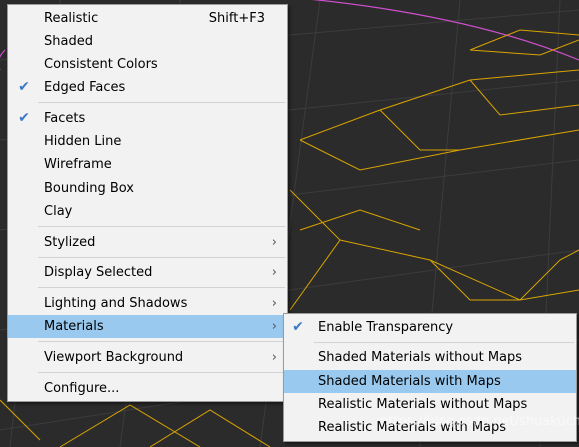 Image resolution: width=579 pixels, height=447 pixels. Describe the element at coordinates (83, 141) in the screenshot. I see `menu-item-label: Hidden Line` at that location.